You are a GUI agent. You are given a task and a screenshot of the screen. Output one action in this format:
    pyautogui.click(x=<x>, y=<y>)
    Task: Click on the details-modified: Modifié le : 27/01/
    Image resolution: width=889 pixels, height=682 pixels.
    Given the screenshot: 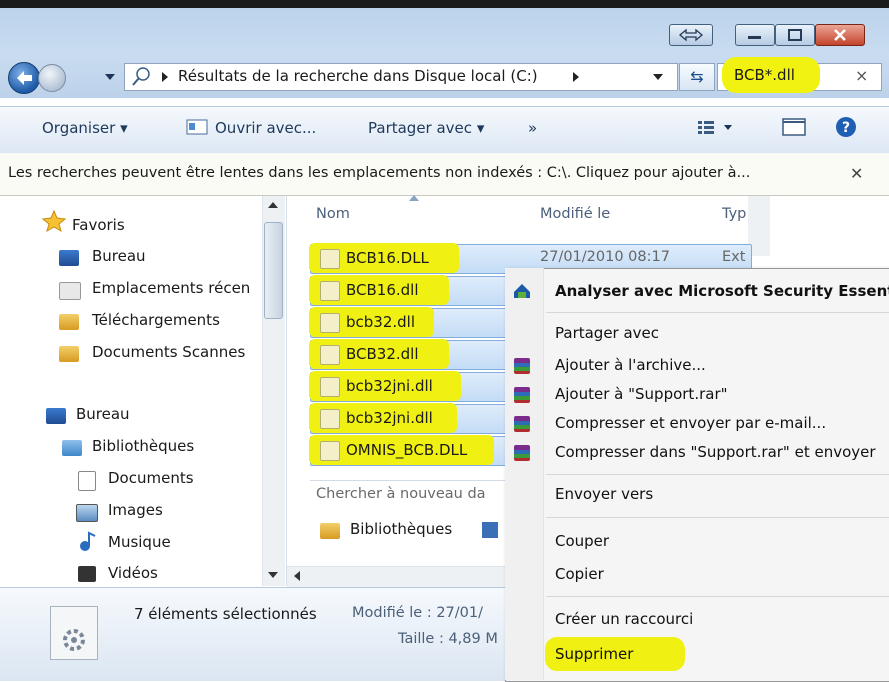 What is the action you would take?
    pyautogui.click(x=418, y=613)
    